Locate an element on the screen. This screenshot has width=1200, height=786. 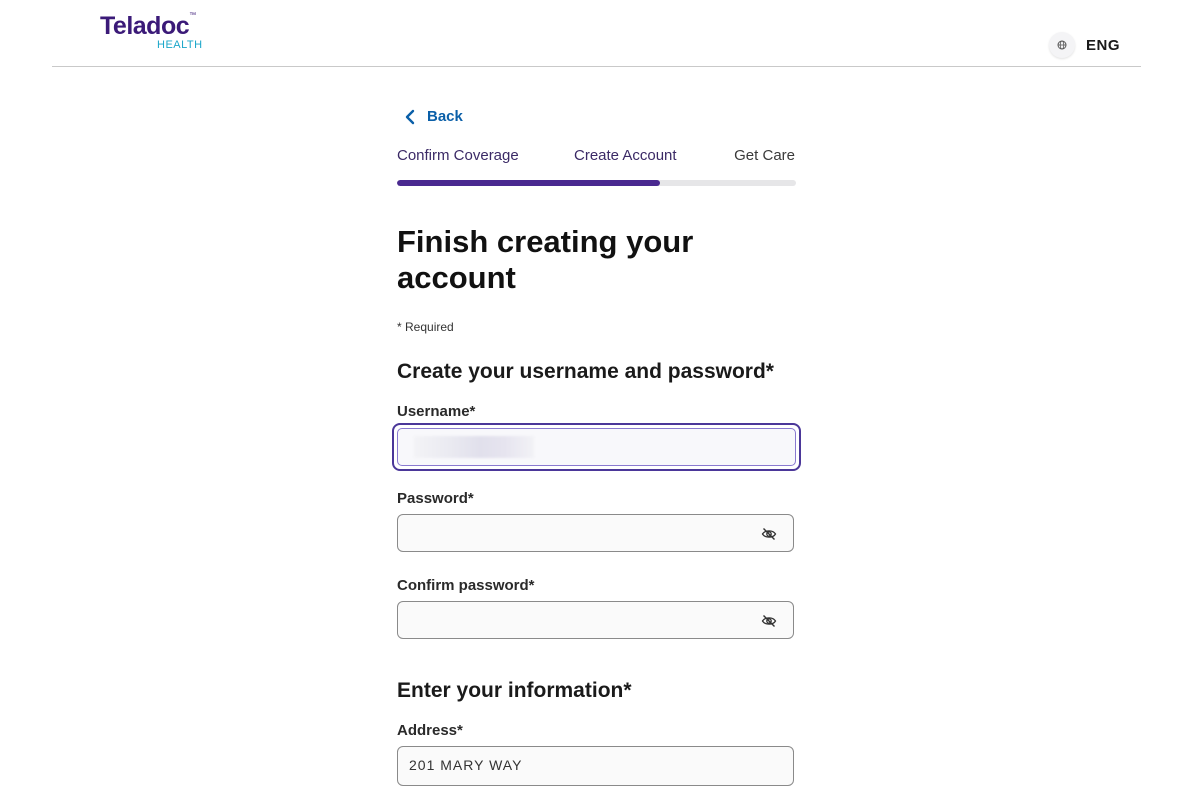
teladoc-logo: Teladoc™ HEALTH is located at coordinates (151, 31).